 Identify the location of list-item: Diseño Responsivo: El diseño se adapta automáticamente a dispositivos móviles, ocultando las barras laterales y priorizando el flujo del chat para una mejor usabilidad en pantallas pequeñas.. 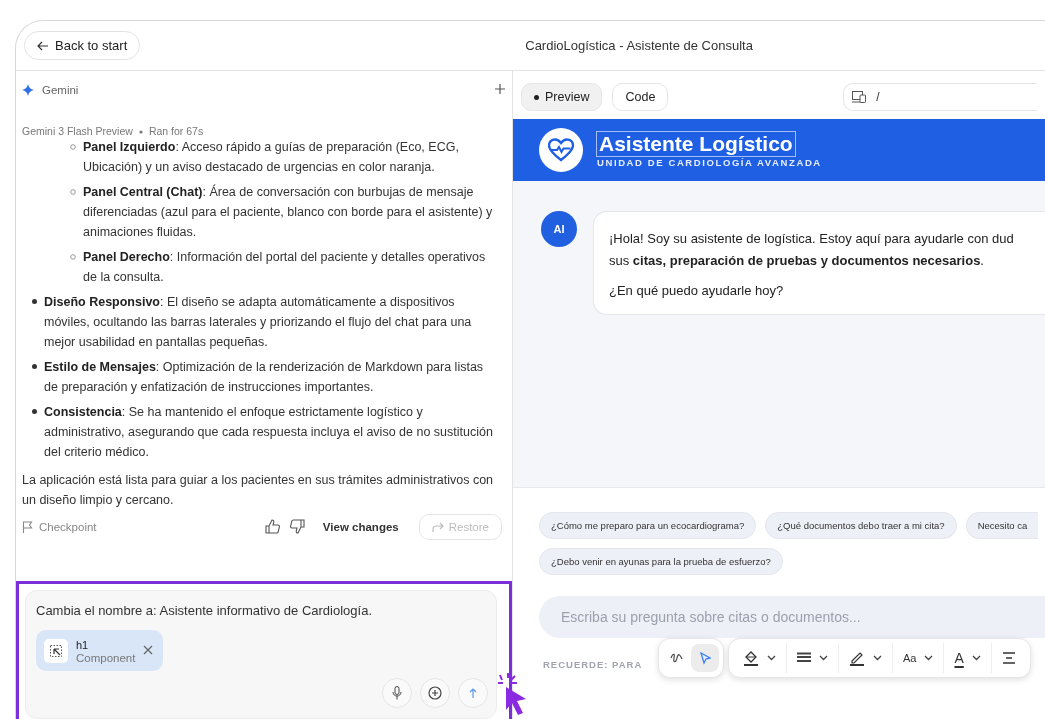
(258, 322).